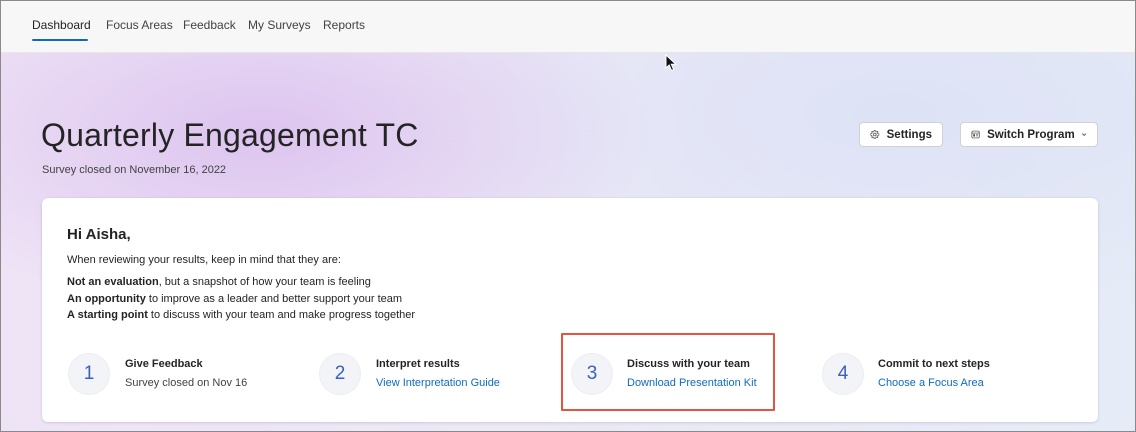 The width and height of the screenshot is (1136, 432). Describe the element at coordinates (340, 374) in the screenshot. I see `step-number-2: 2` at that location.